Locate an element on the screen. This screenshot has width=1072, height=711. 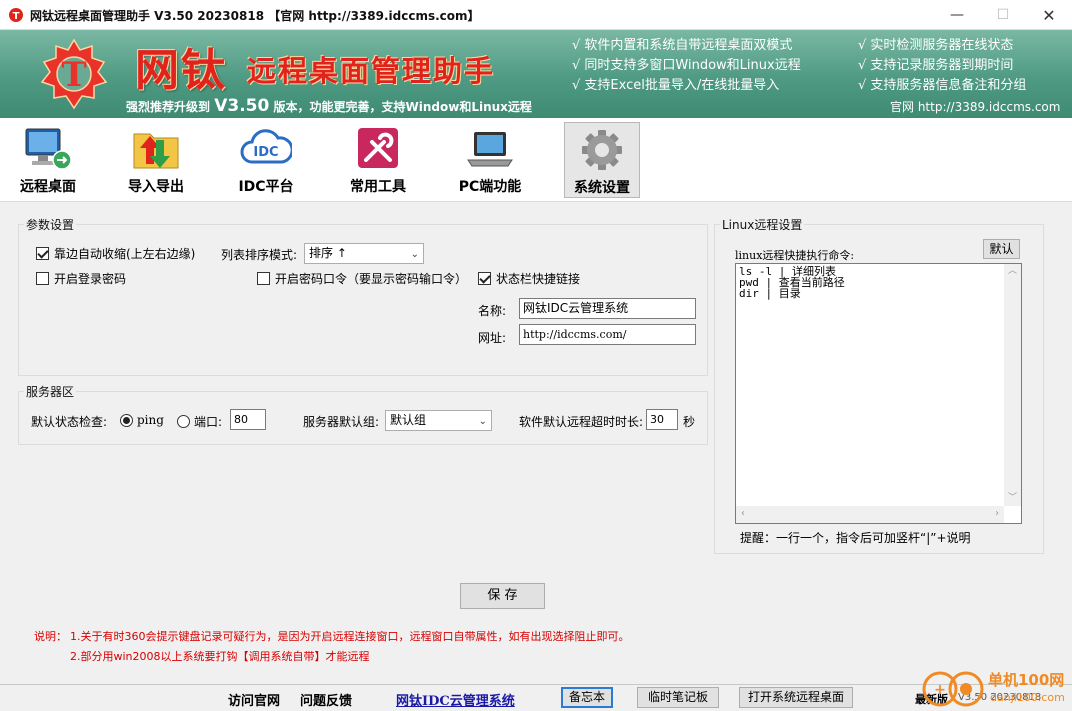
tool-label: PC端功能 is located at coordinates (490, 187).